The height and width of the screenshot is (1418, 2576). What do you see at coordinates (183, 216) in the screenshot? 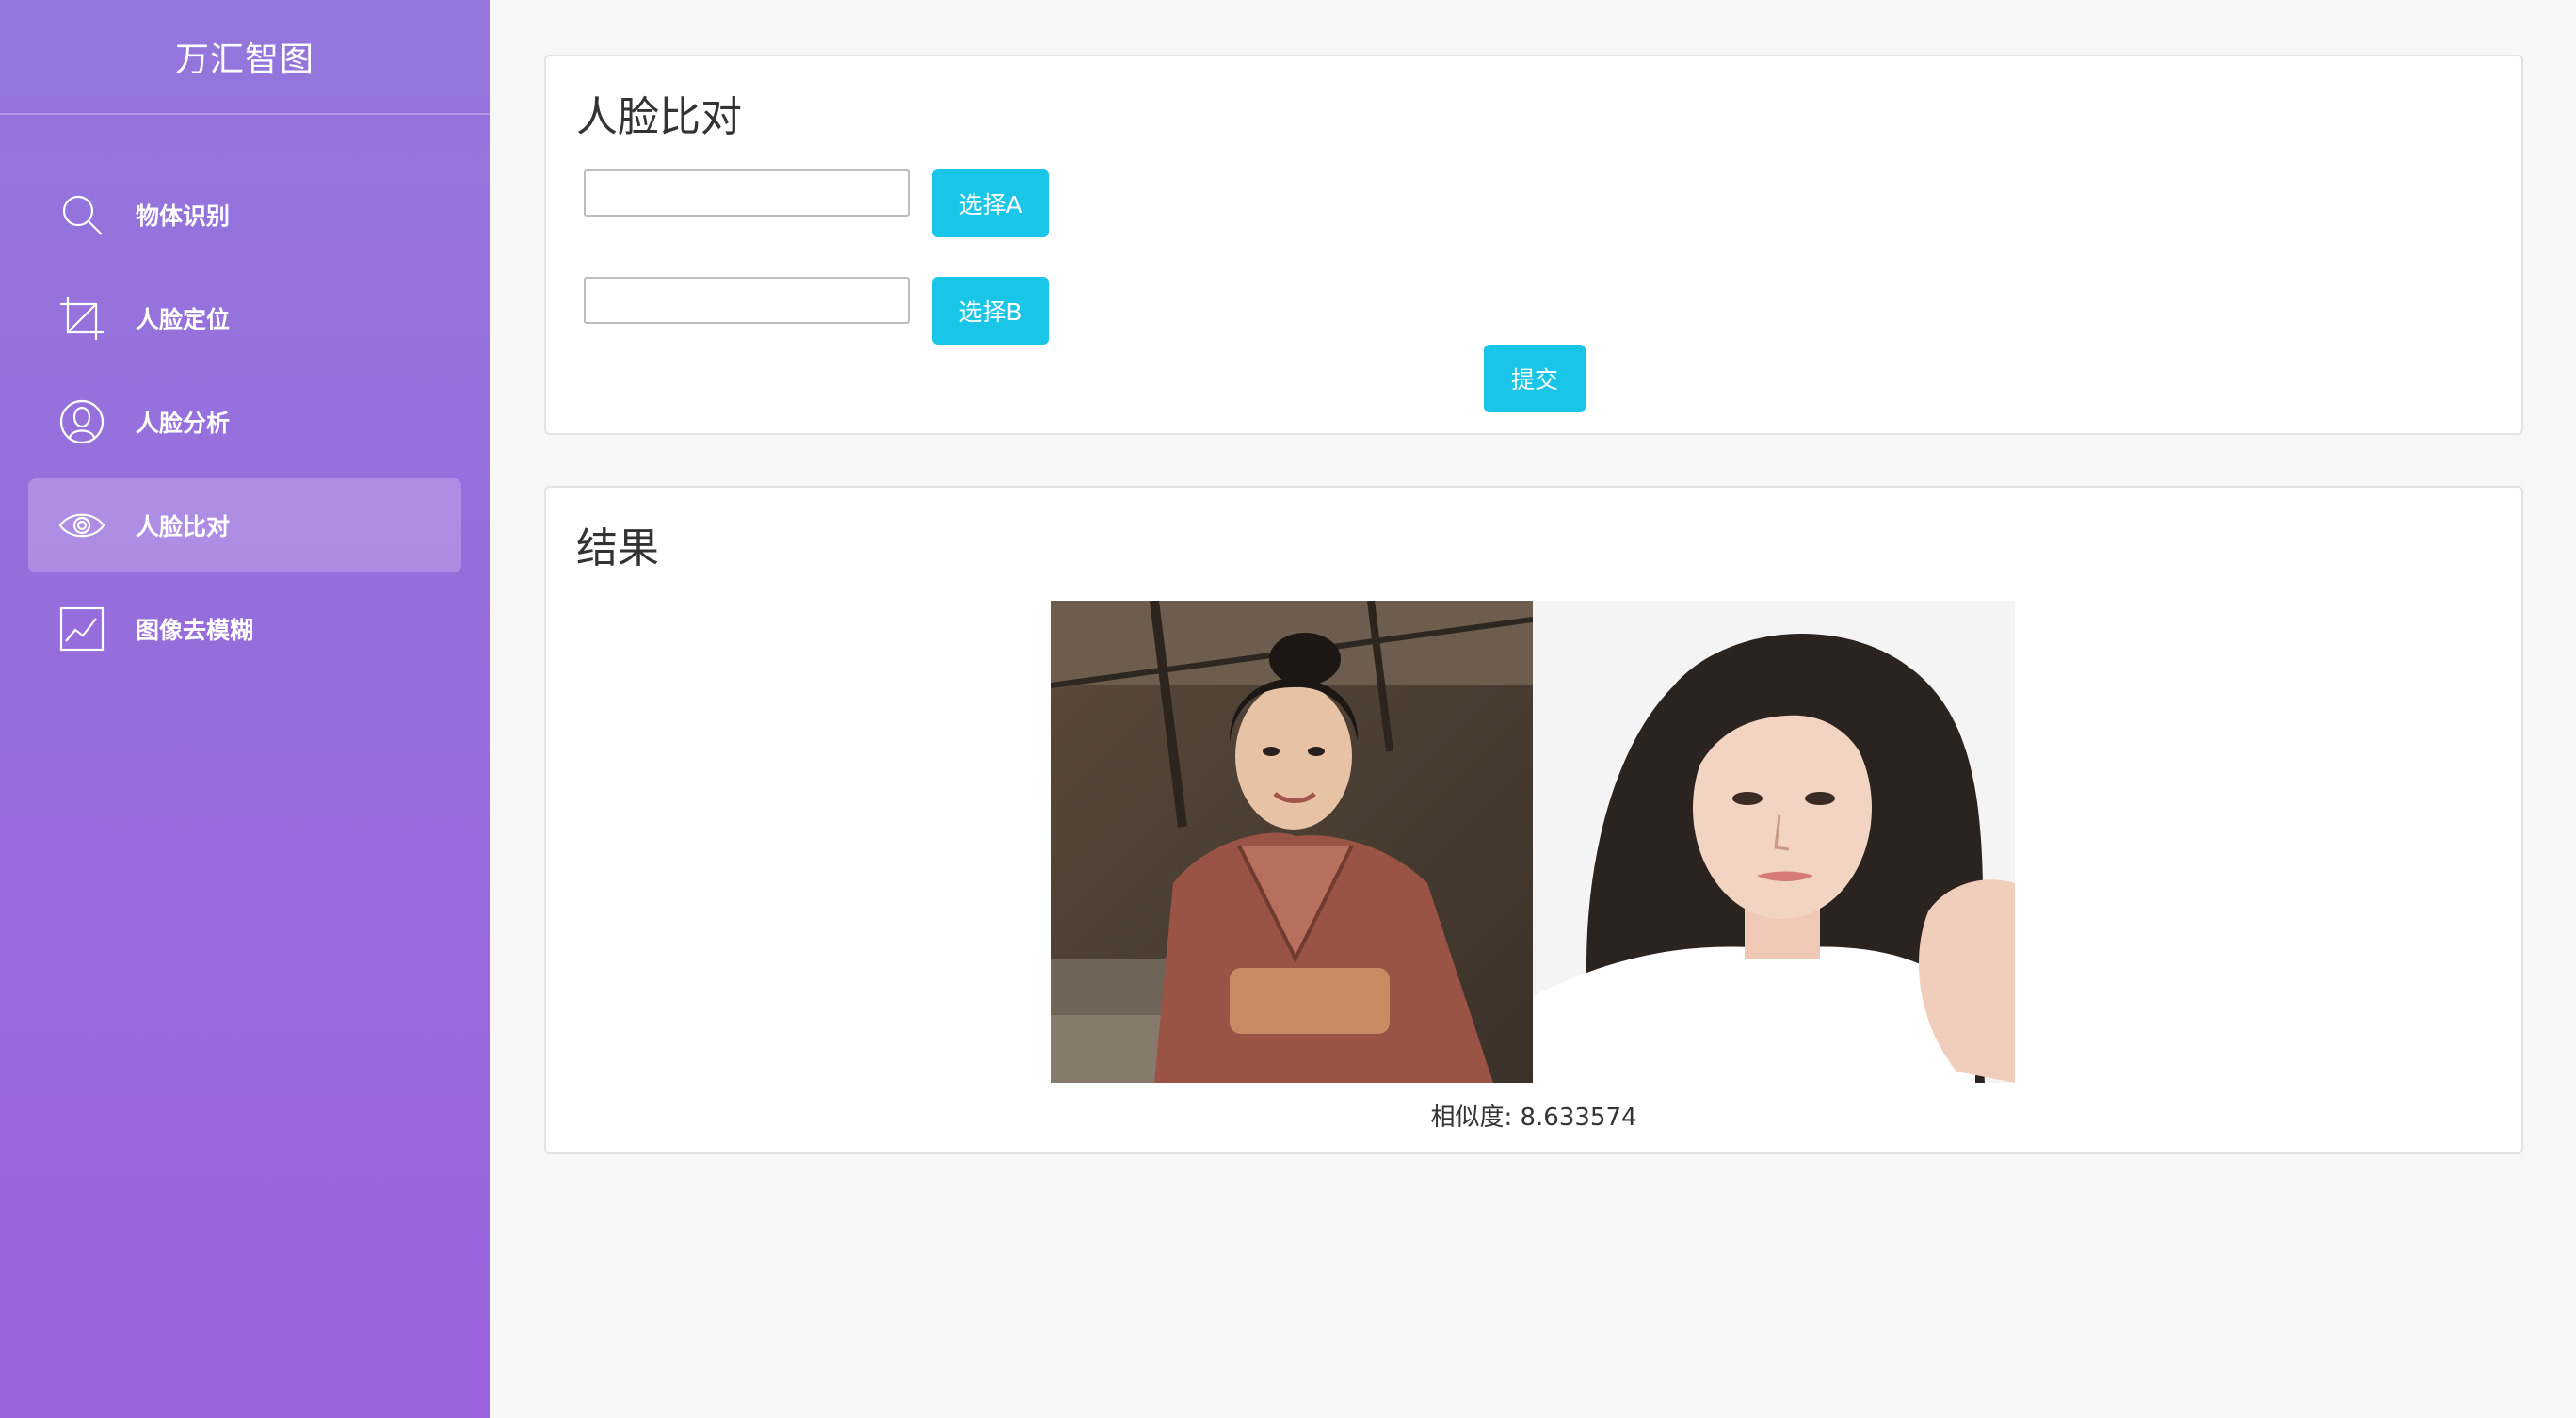
I see `sidebar-item-label: 物体识别` at bounding box center [183, 216].